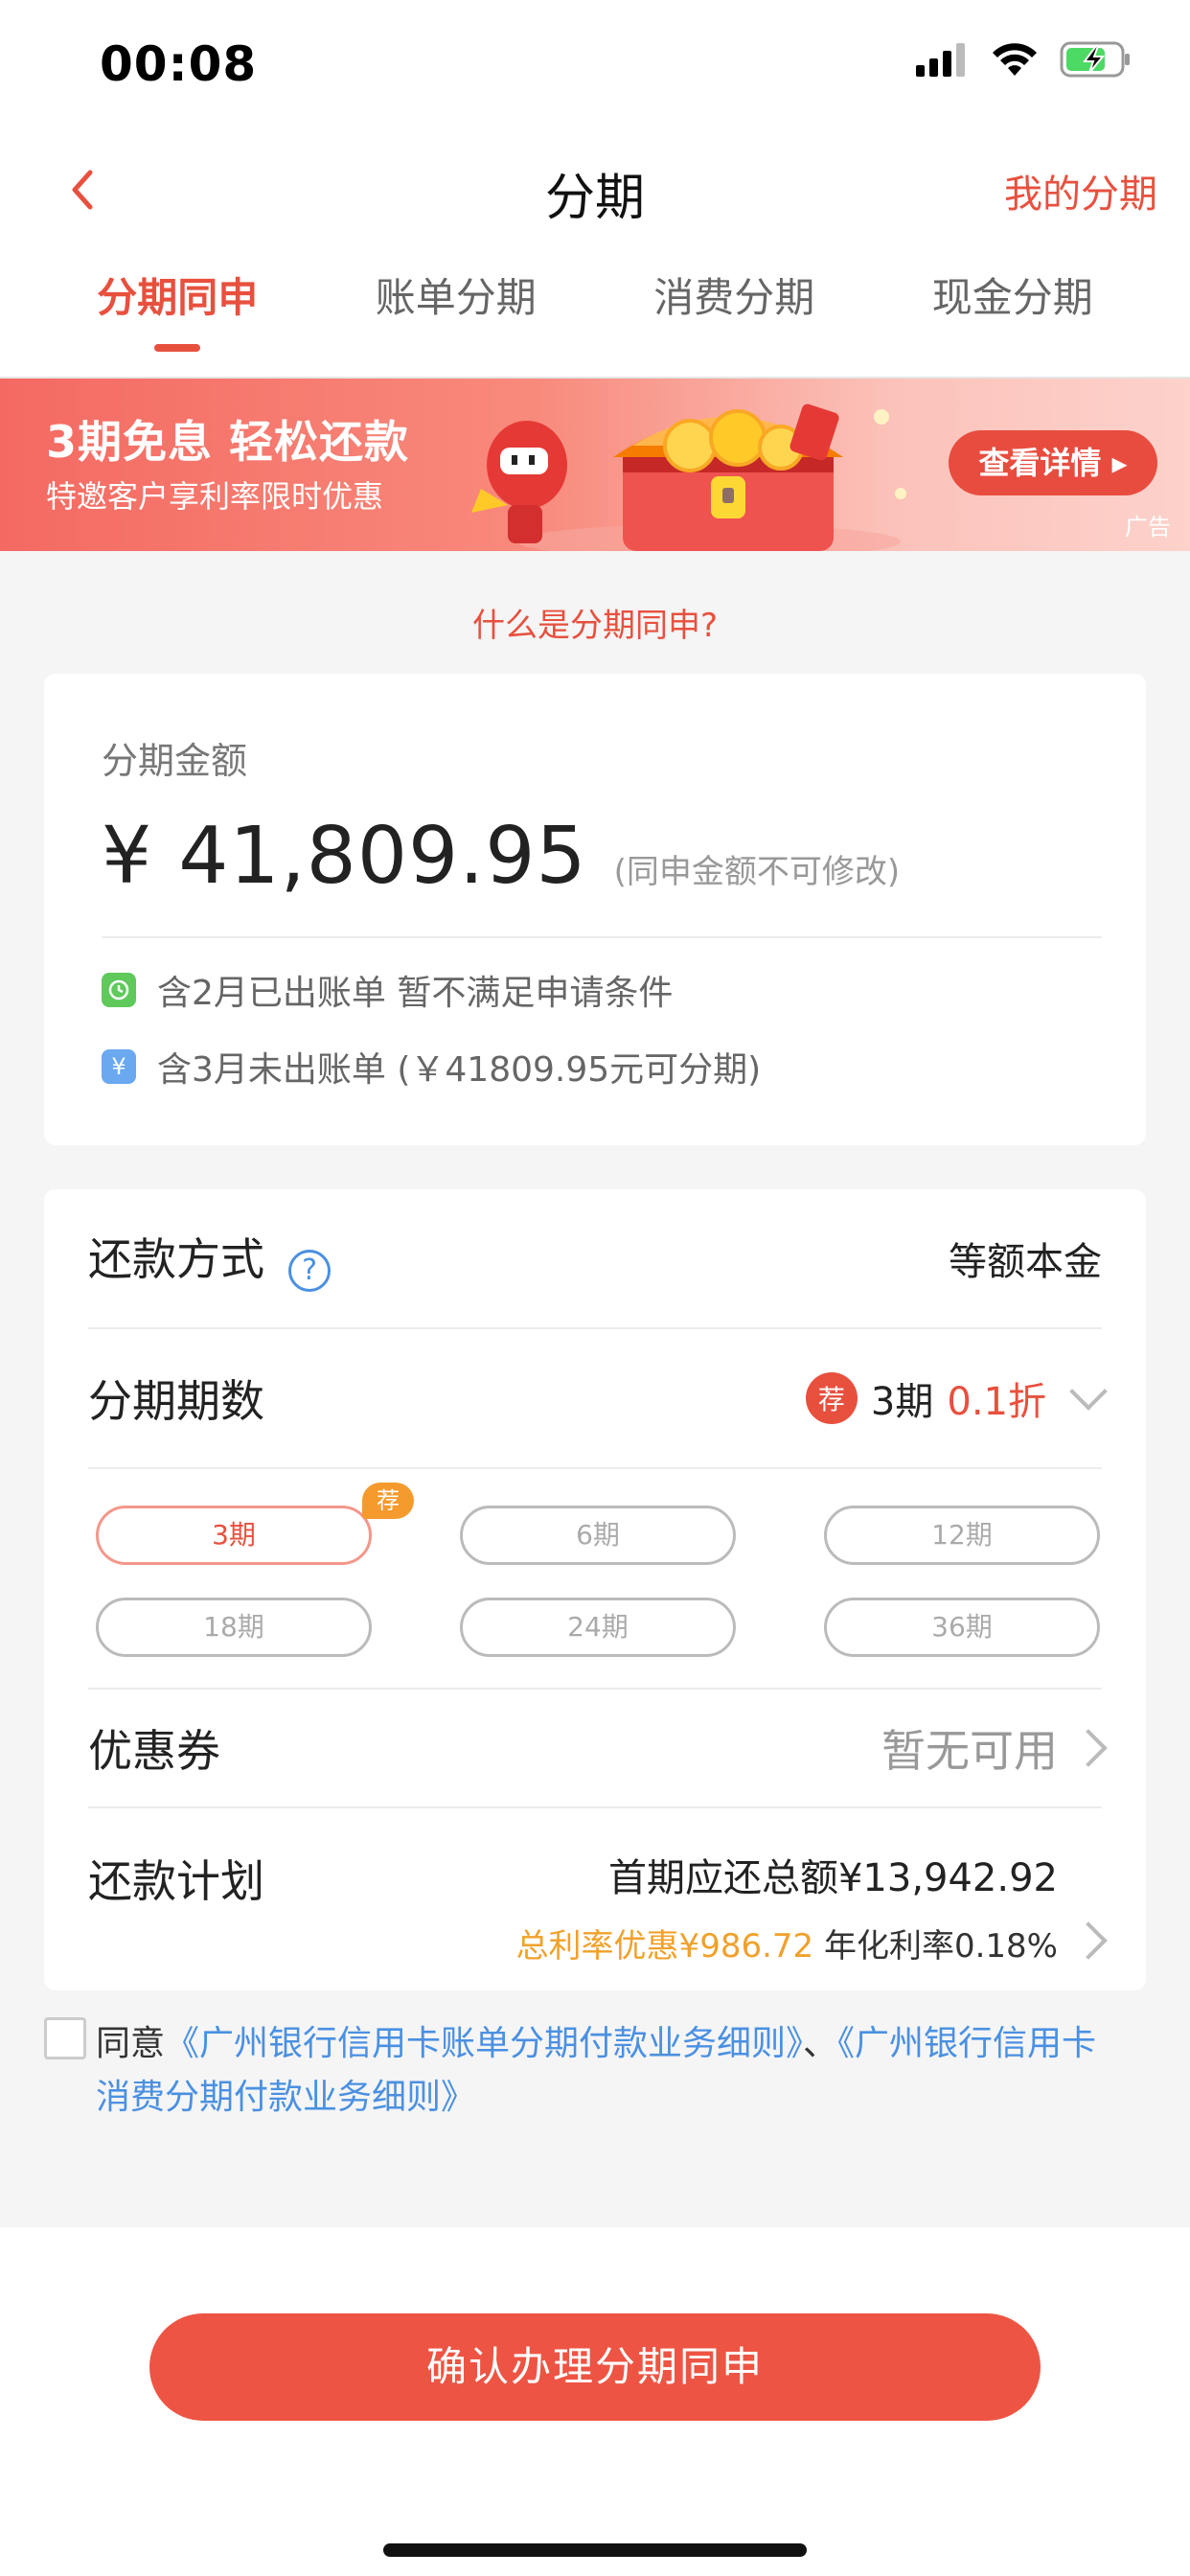  I want to click on help-icon: ?, so click(310, 1270).